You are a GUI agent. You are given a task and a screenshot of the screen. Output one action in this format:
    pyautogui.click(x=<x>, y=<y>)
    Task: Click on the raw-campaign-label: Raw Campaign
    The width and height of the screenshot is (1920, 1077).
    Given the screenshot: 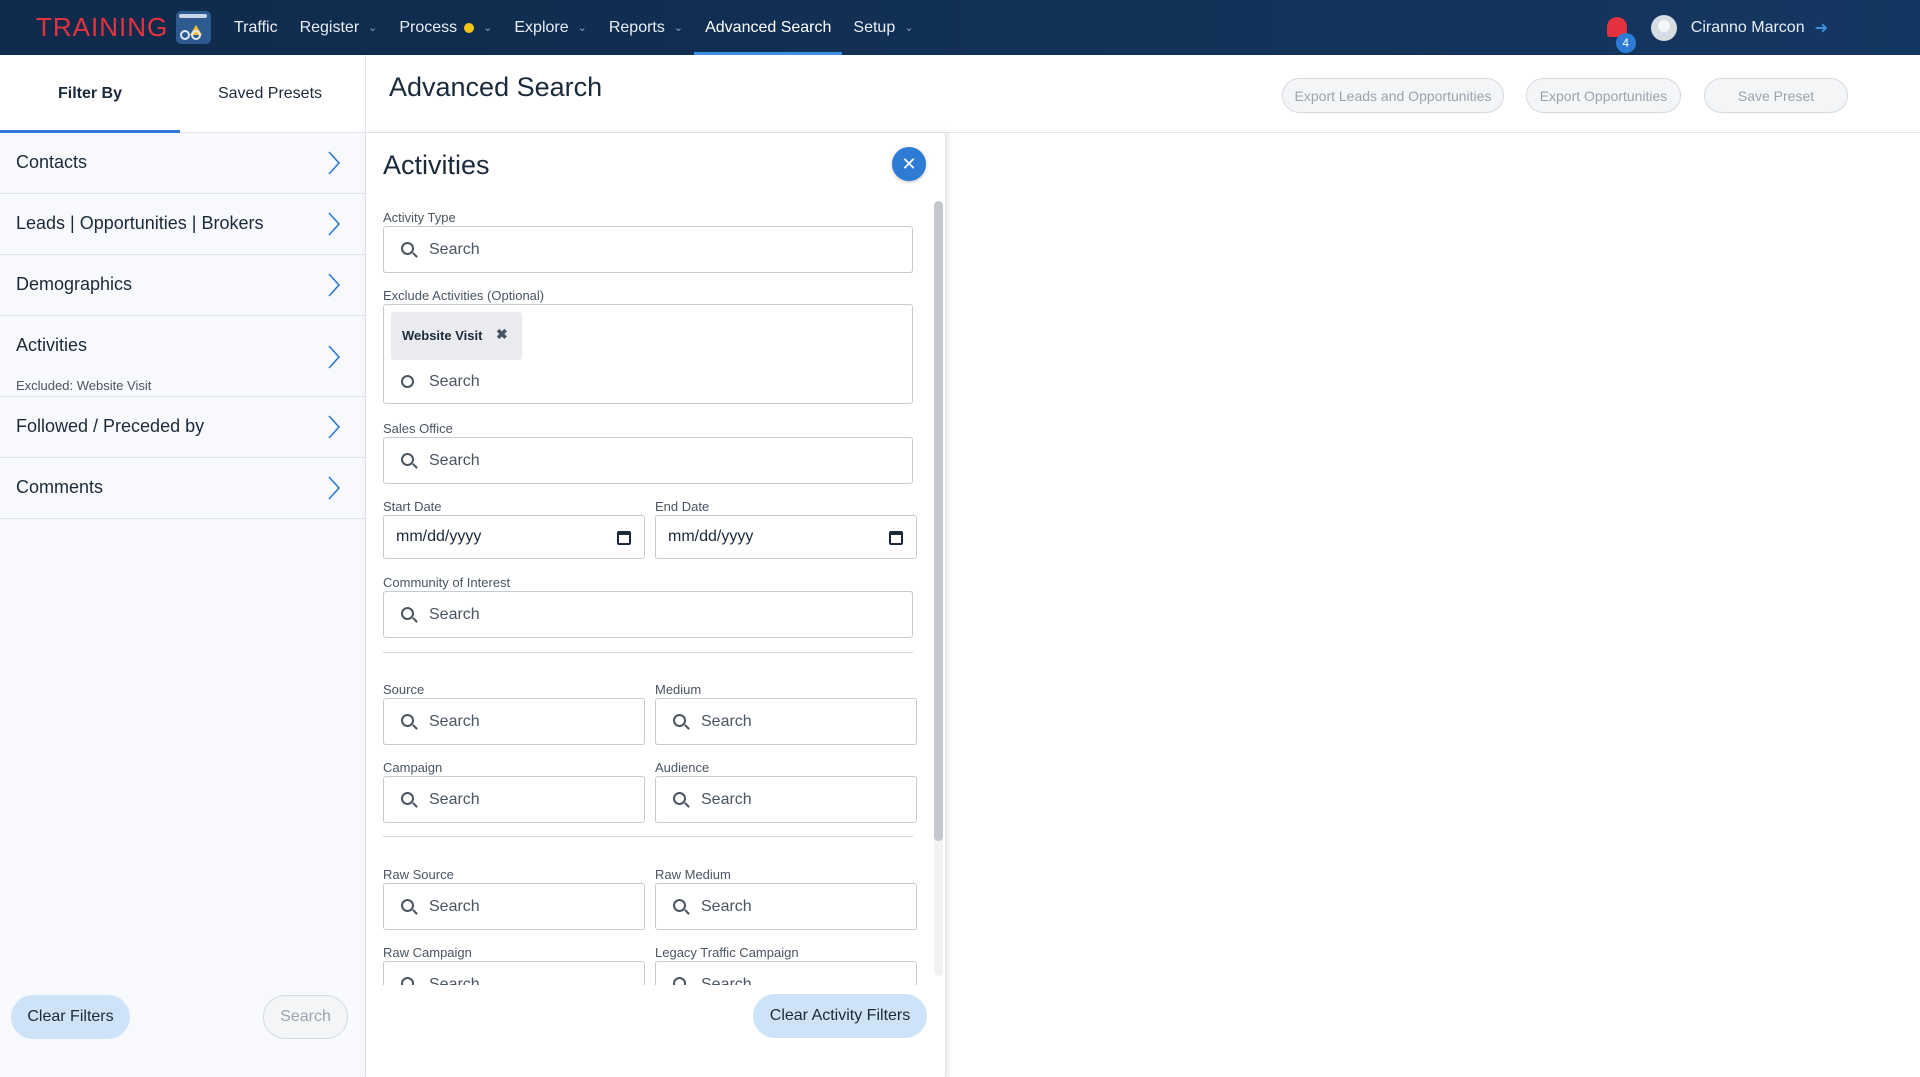 What is the action you would take?
    pyautogui.click(x=427, y=952)
    